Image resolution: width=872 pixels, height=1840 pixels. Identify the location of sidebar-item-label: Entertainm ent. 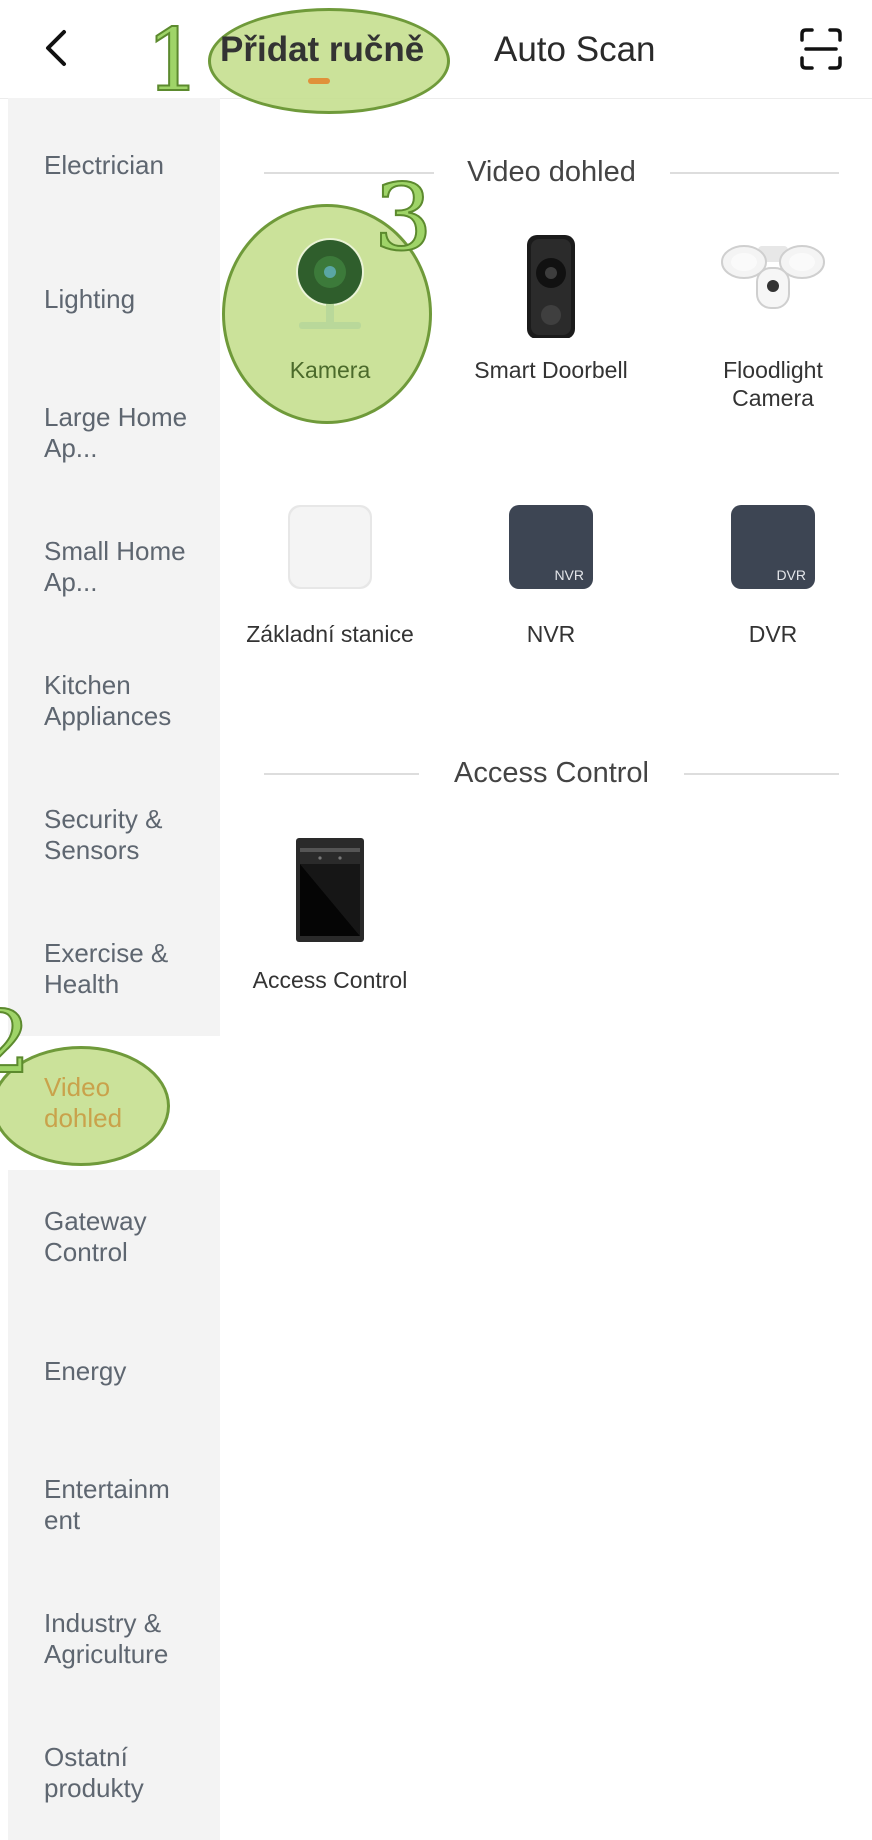
(107, 1504).